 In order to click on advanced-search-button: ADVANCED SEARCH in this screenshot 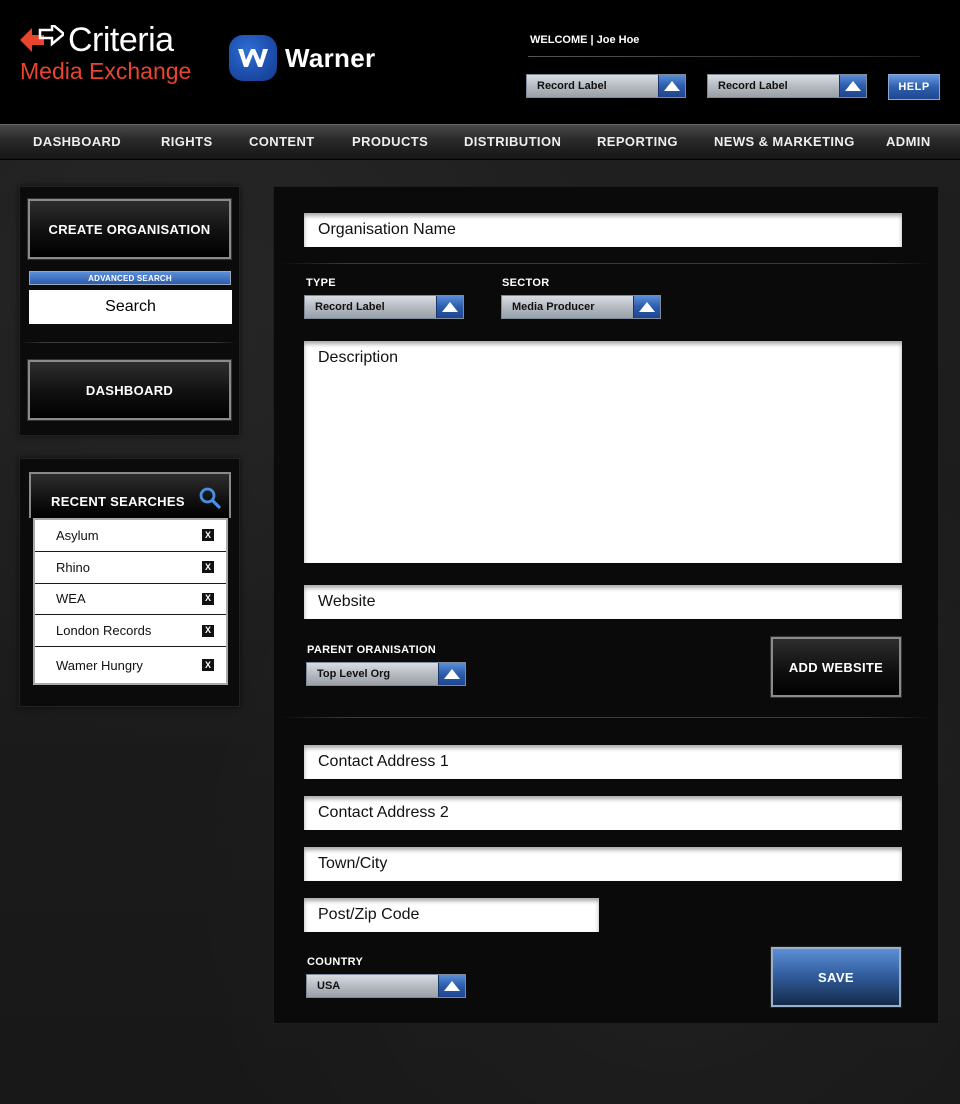, I will do `click(130, 278)`.